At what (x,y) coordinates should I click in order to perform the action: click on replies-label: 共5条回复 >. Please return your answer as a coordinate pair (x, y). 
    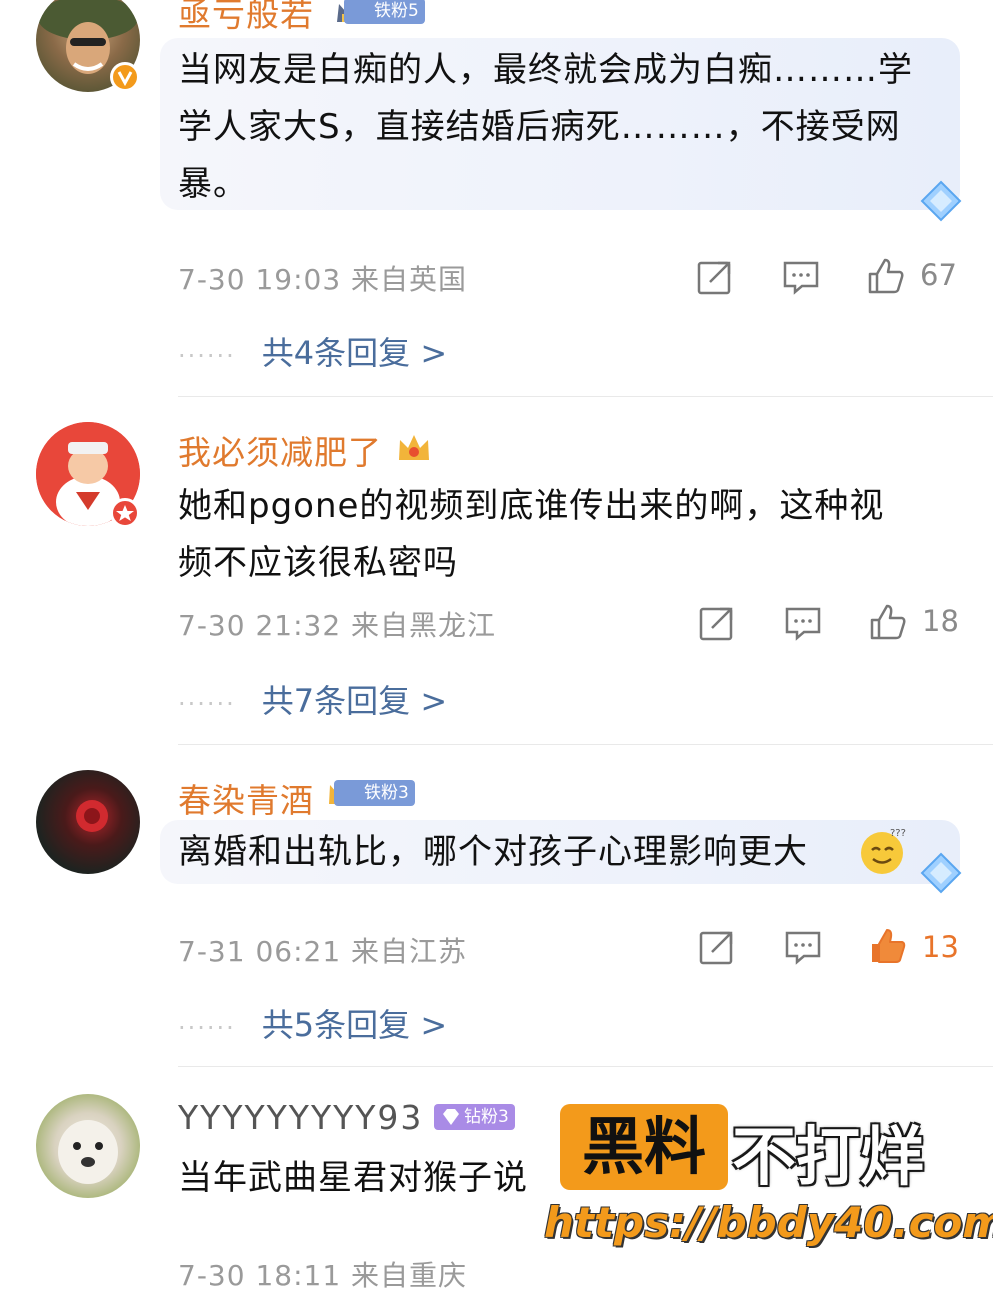
    Looking at the image, I should click on (354, 1025).